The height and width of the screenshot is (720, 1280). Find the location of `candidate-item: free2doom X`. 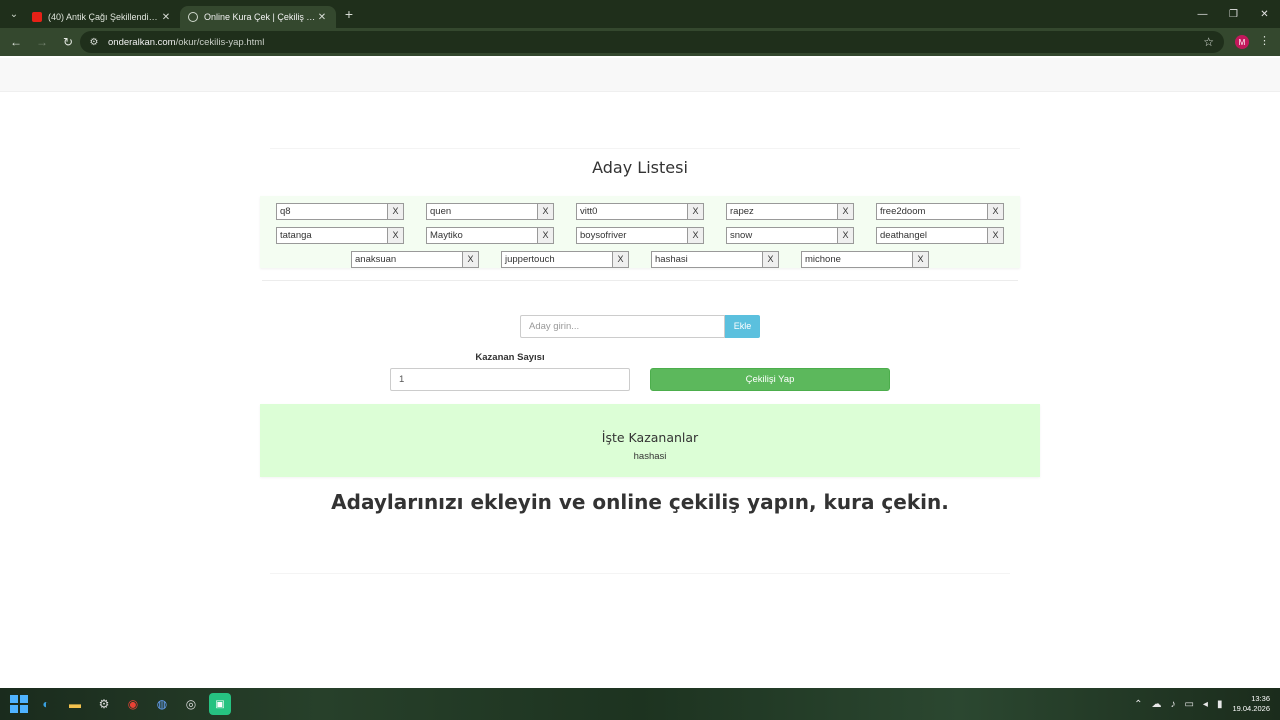

candidate-item: free2doom X is located at coordinates (940, 211).